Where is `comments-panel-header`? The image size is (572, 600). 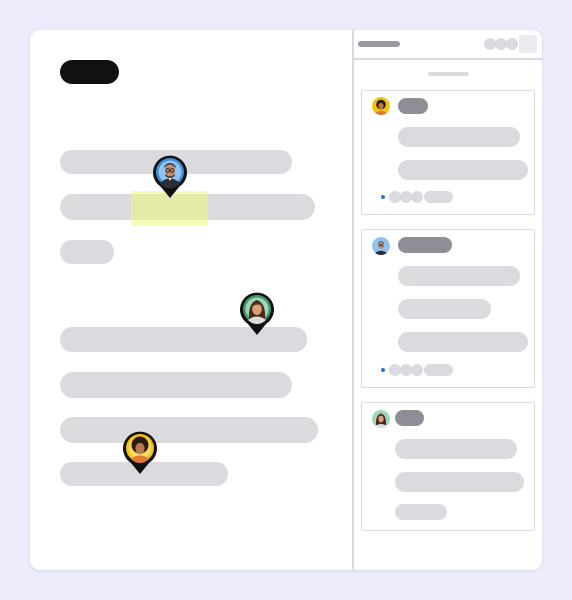
comments-panel-header is located at coordinates (448, 45).